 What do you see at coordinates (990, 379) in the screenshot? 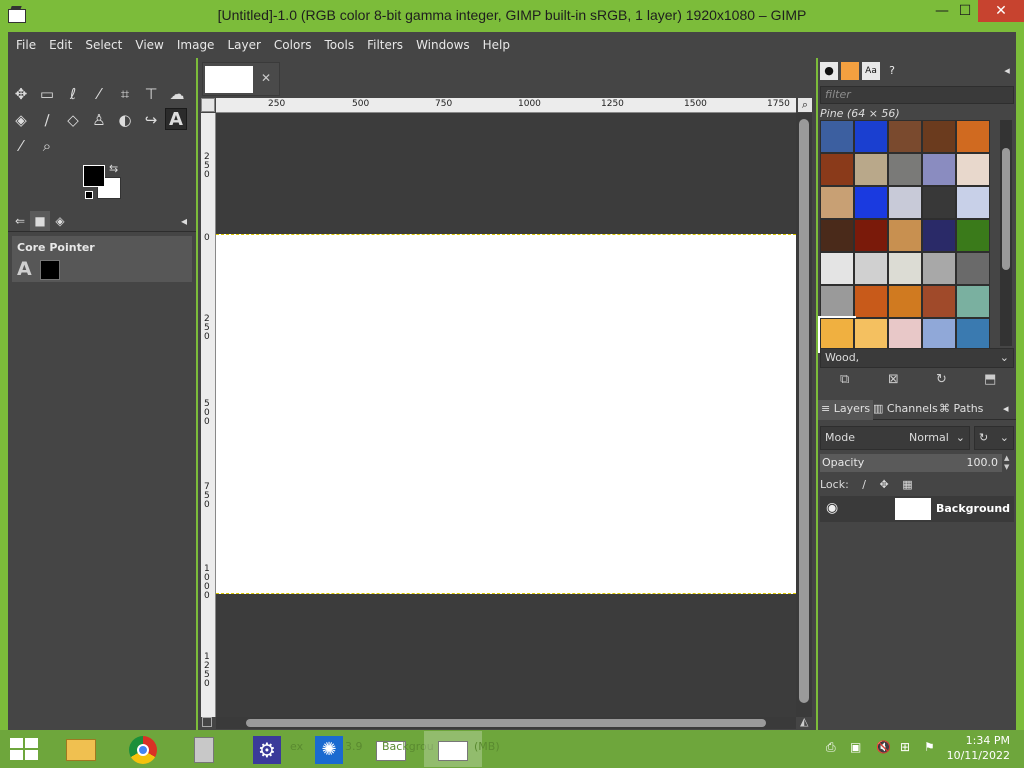
I see `open-pattern-icon: ⬒` at bounding box center [990, 379].